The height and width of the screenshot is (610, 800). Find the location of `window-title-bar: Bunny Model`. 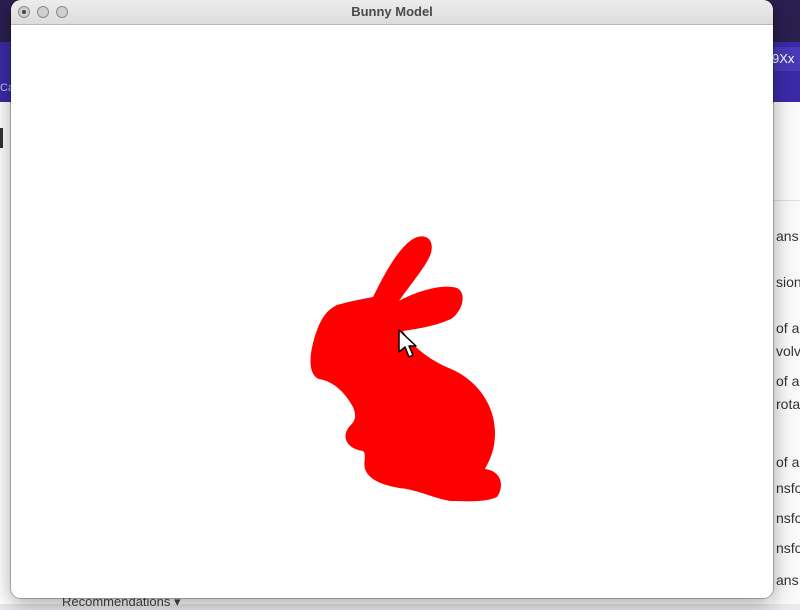

window-title-bar: Bunny Model is located at coordinates (392, 12).